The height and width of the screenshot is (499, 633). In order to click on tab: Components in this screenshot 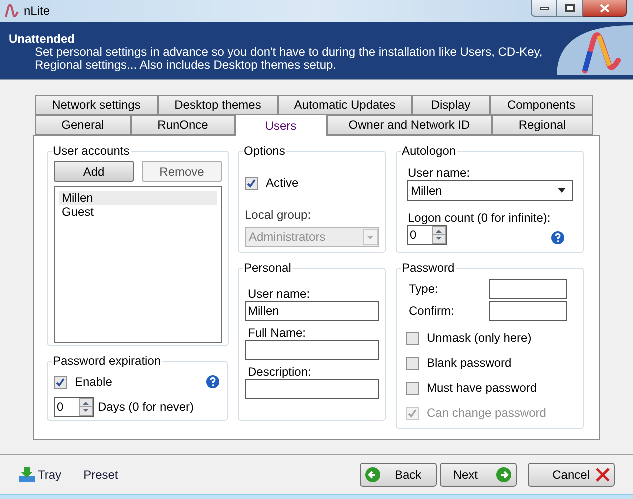, I will do `click(541, 105)`.